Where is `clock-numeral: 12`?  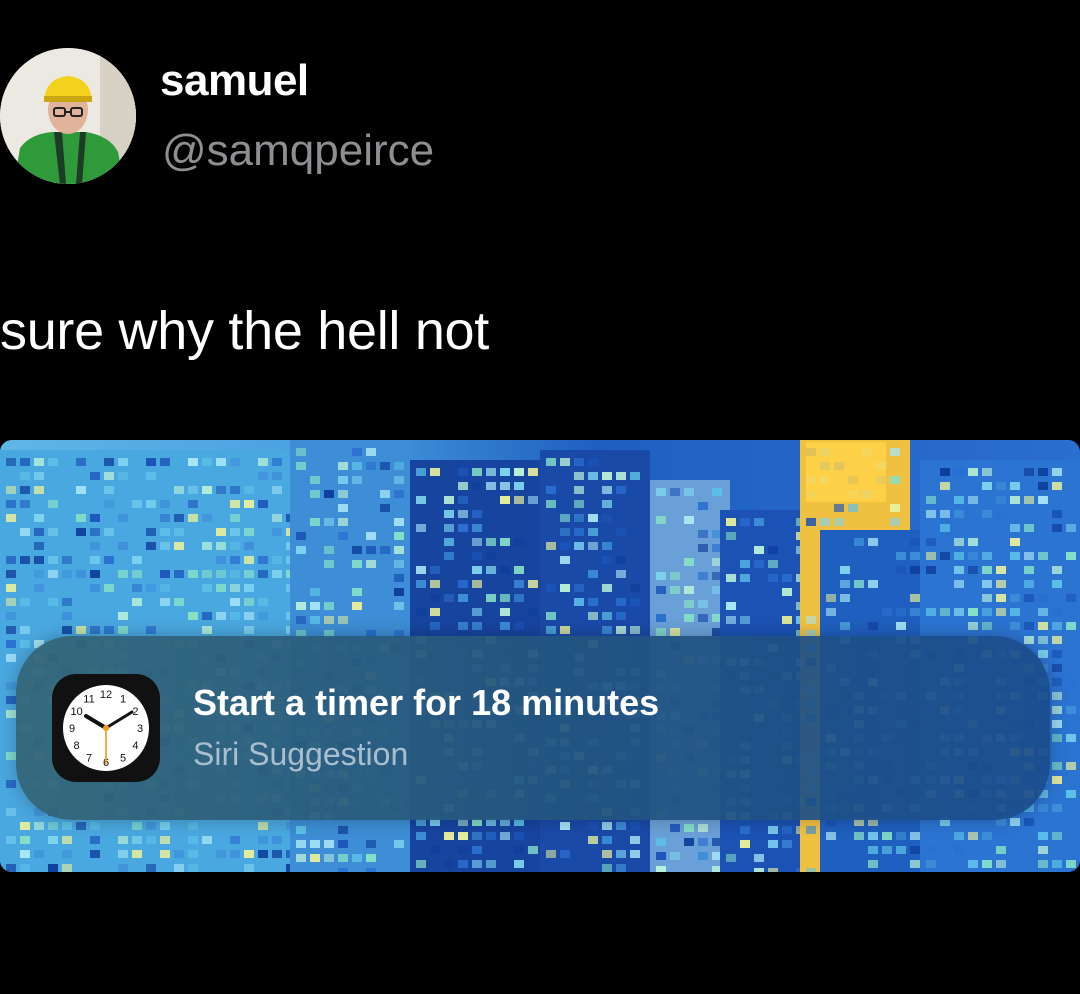 clock-numeral: 12 is located at coordinates (106, 695).